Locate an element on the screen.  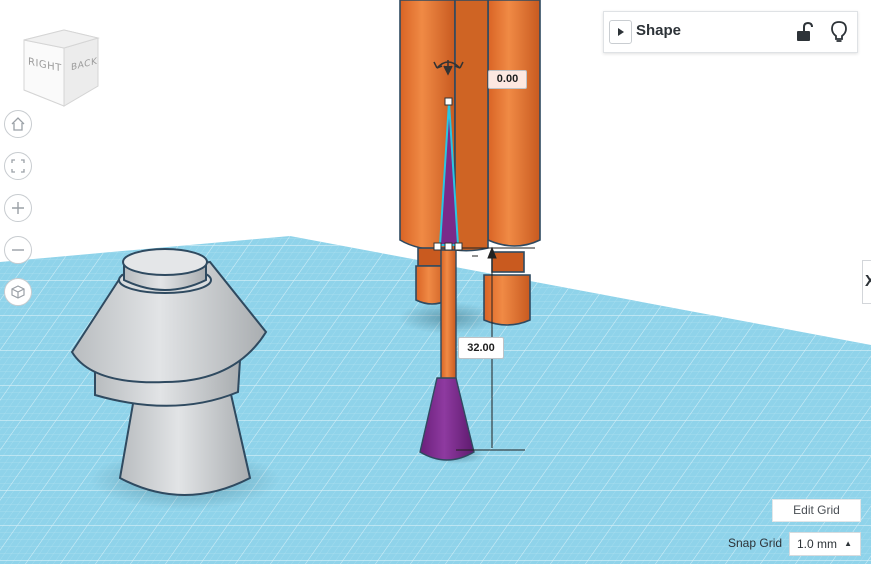
rotation-value-label: 0.00 is located at coordinates (507, 79).